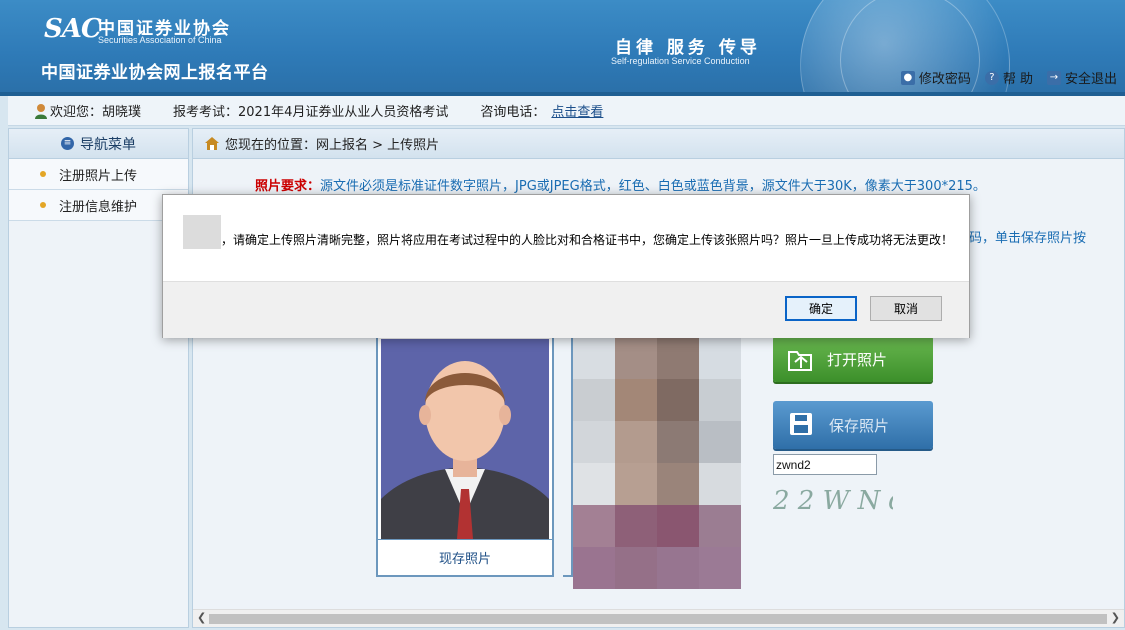 The image size is (1125, 630). I want to click on dialog-footer: 确定 取消, so click(566, 309).